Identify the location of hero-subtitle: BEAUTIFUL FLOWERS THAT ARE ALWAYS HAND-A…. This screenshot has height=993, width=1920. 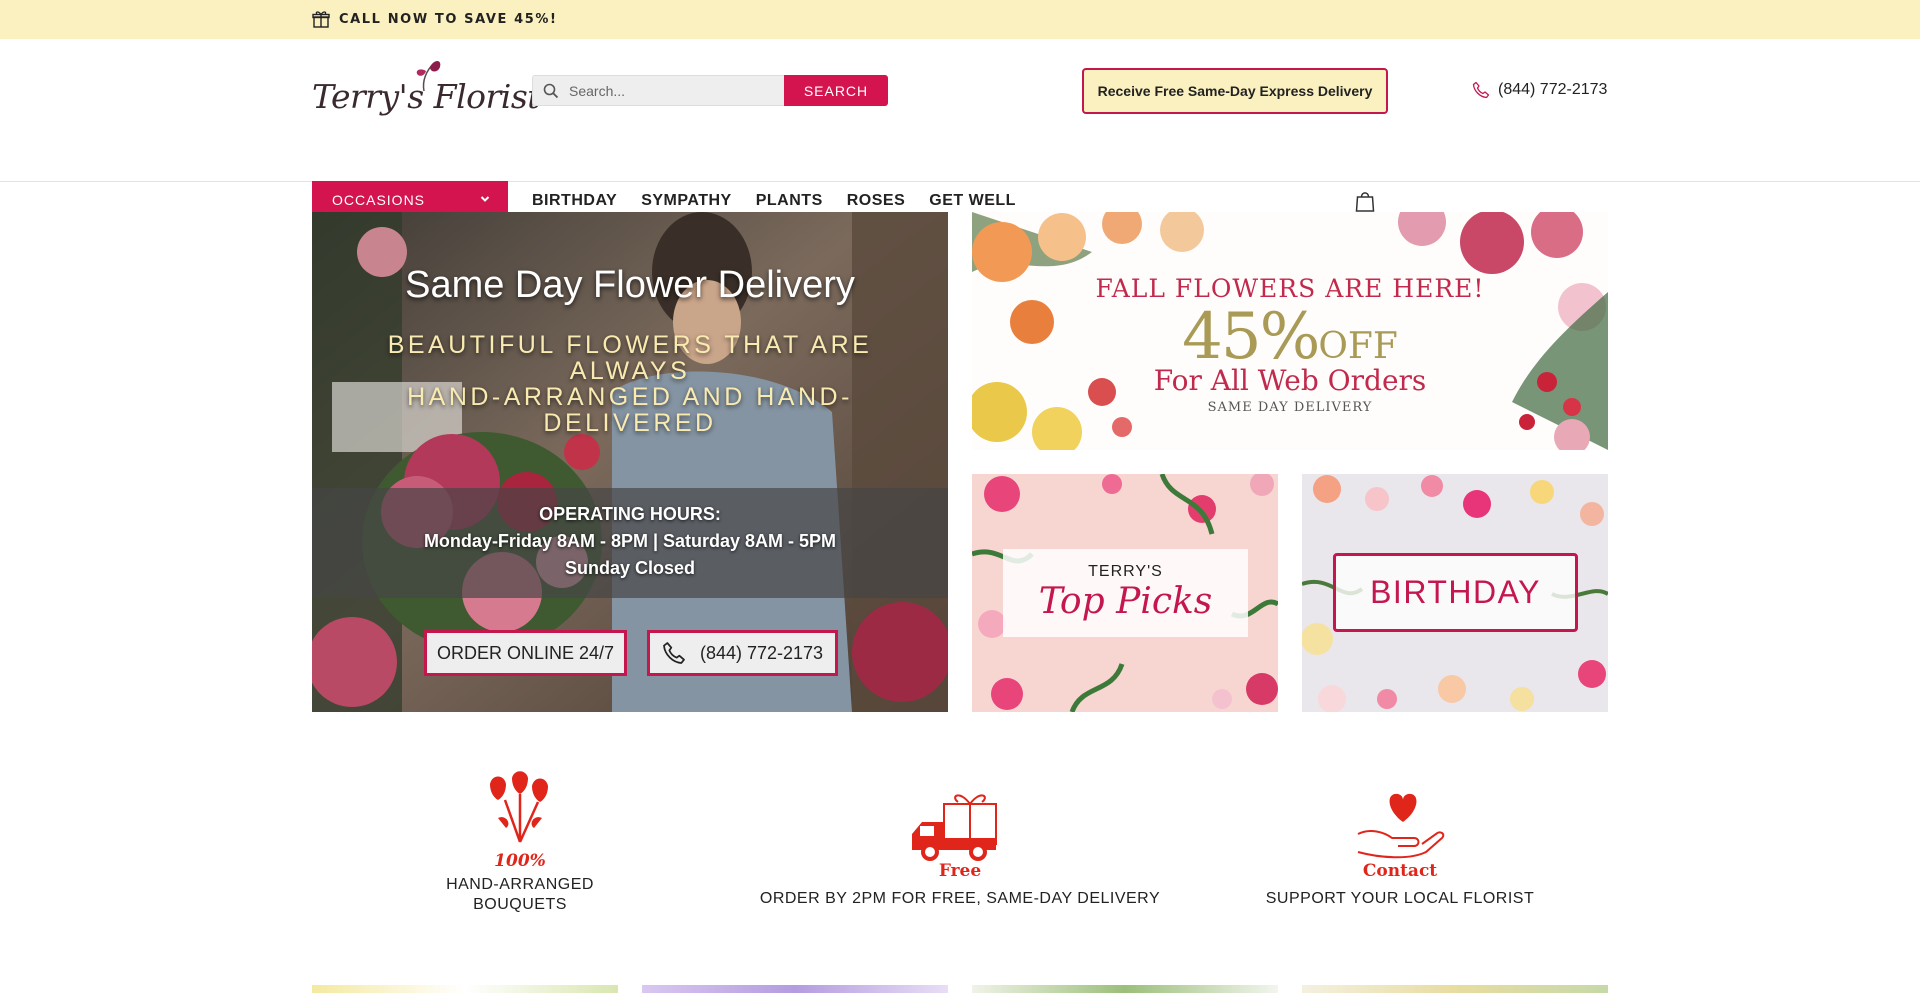
(630, 384).